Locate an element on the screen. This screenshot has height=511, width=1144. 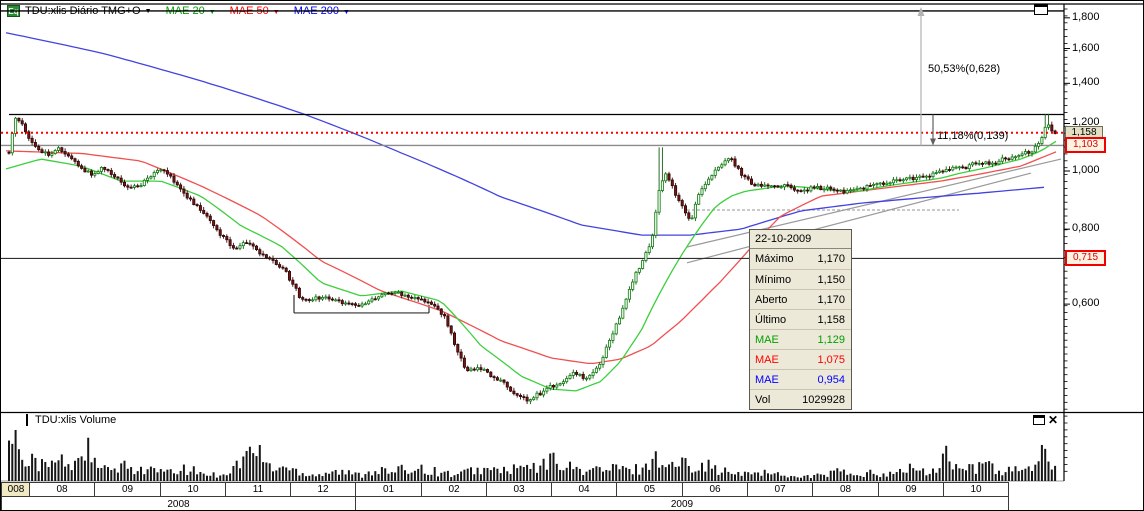
x-axis-month-cell: 11 is located at coordinates (258, 489).